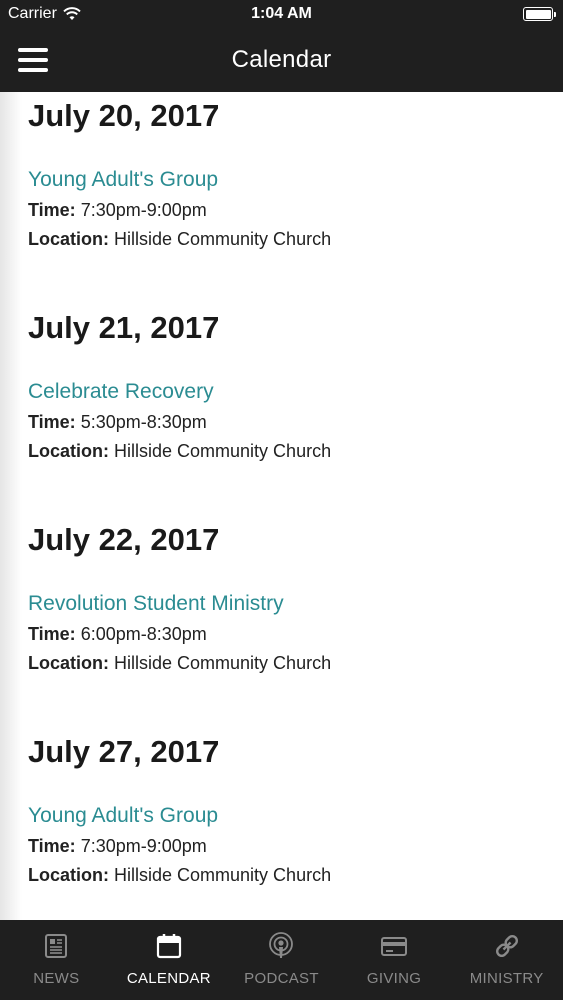  I want to click on time-value: 5:30pm-8:30pm, so click(143, 422).